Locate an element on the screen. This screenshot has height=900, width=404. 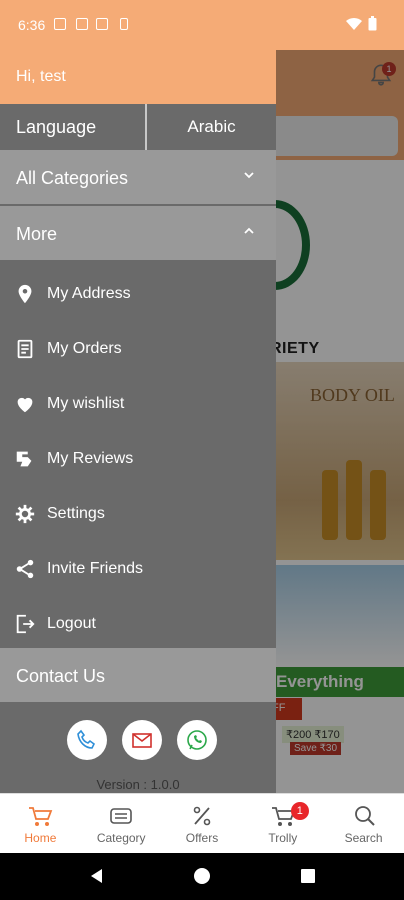
menu-item-my-reviews: My Reviews is located at coordinates (138, 458).